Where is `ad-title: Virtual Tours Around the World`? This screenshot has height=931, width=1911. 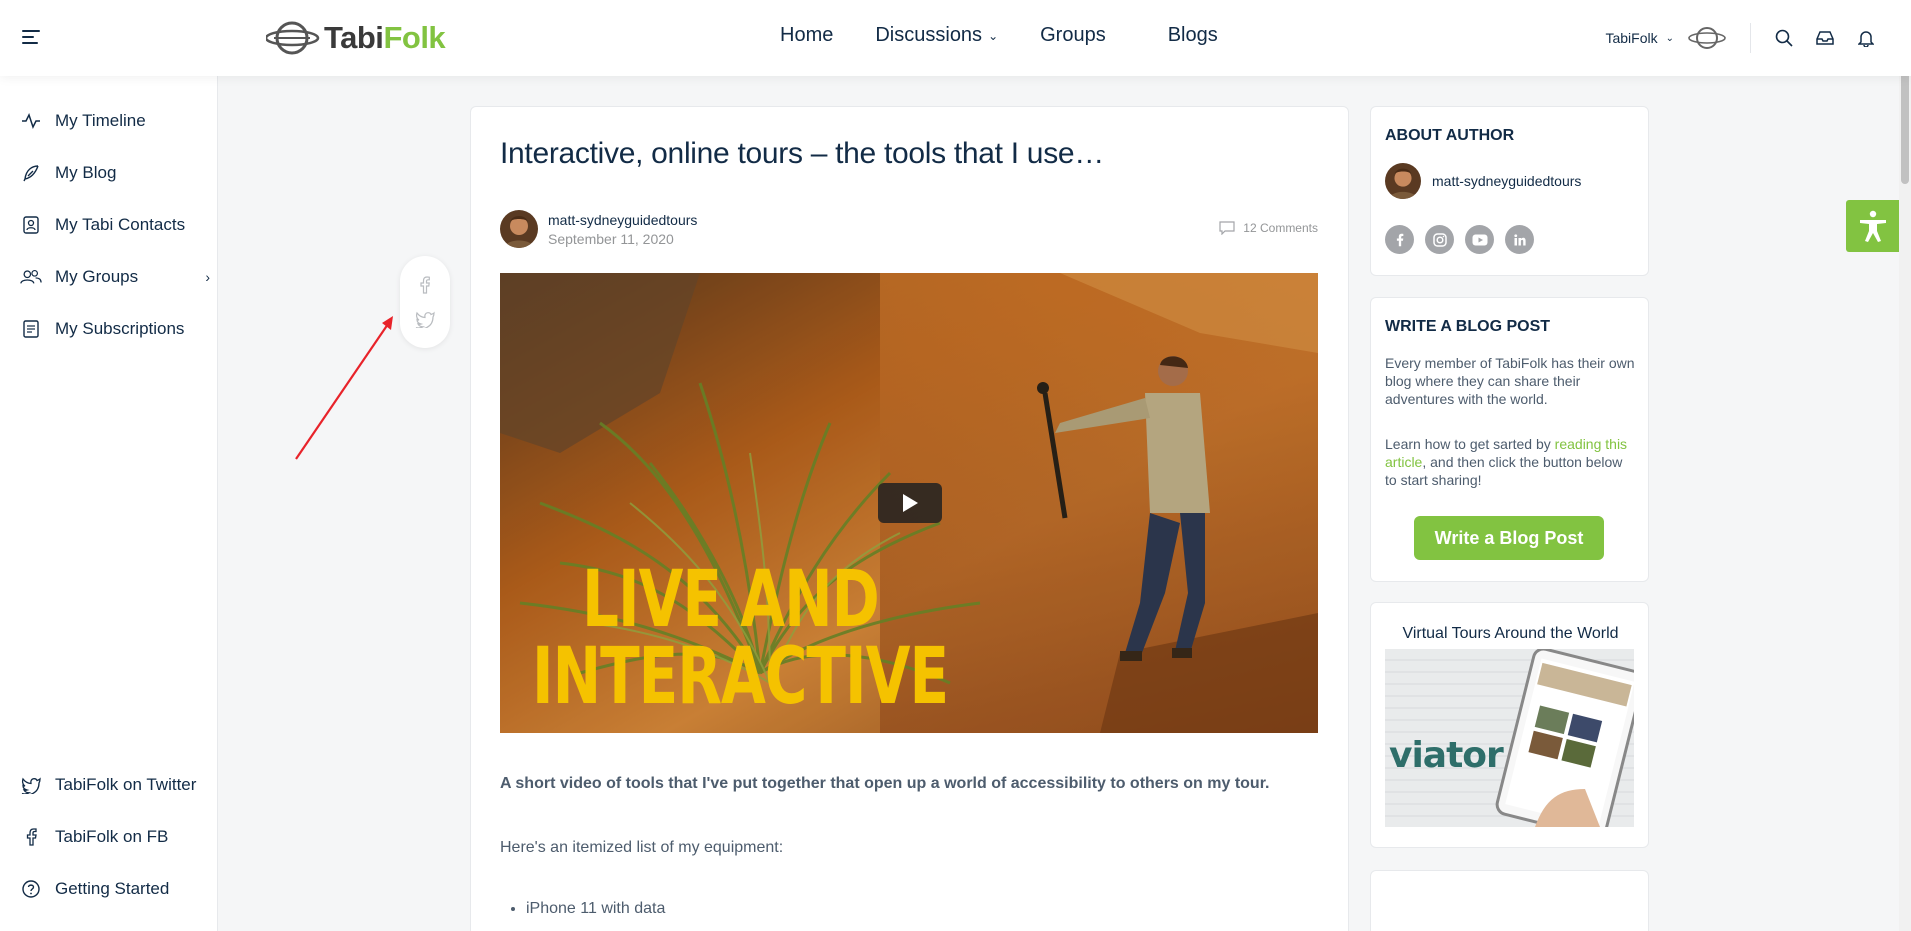 ad-title: Virtual Tours Around the World is located at coordinates (1510, 633).